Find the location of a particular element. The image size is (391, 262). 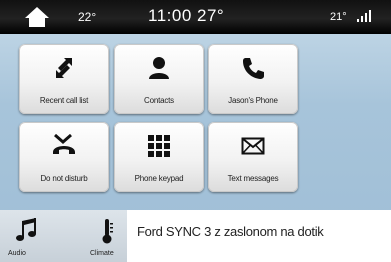

caption-text: Ford SYNC 3 z zaslonom na dotik is located at coordinates (230, 231).